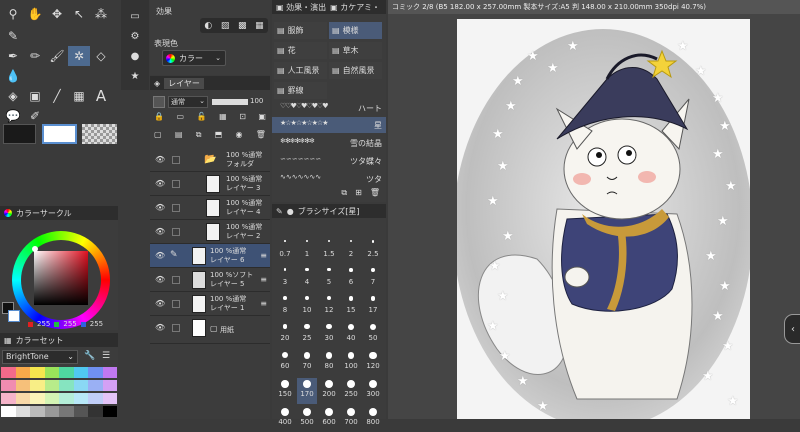  I want to click on pencil-icon: ✏, so click(35, 56).